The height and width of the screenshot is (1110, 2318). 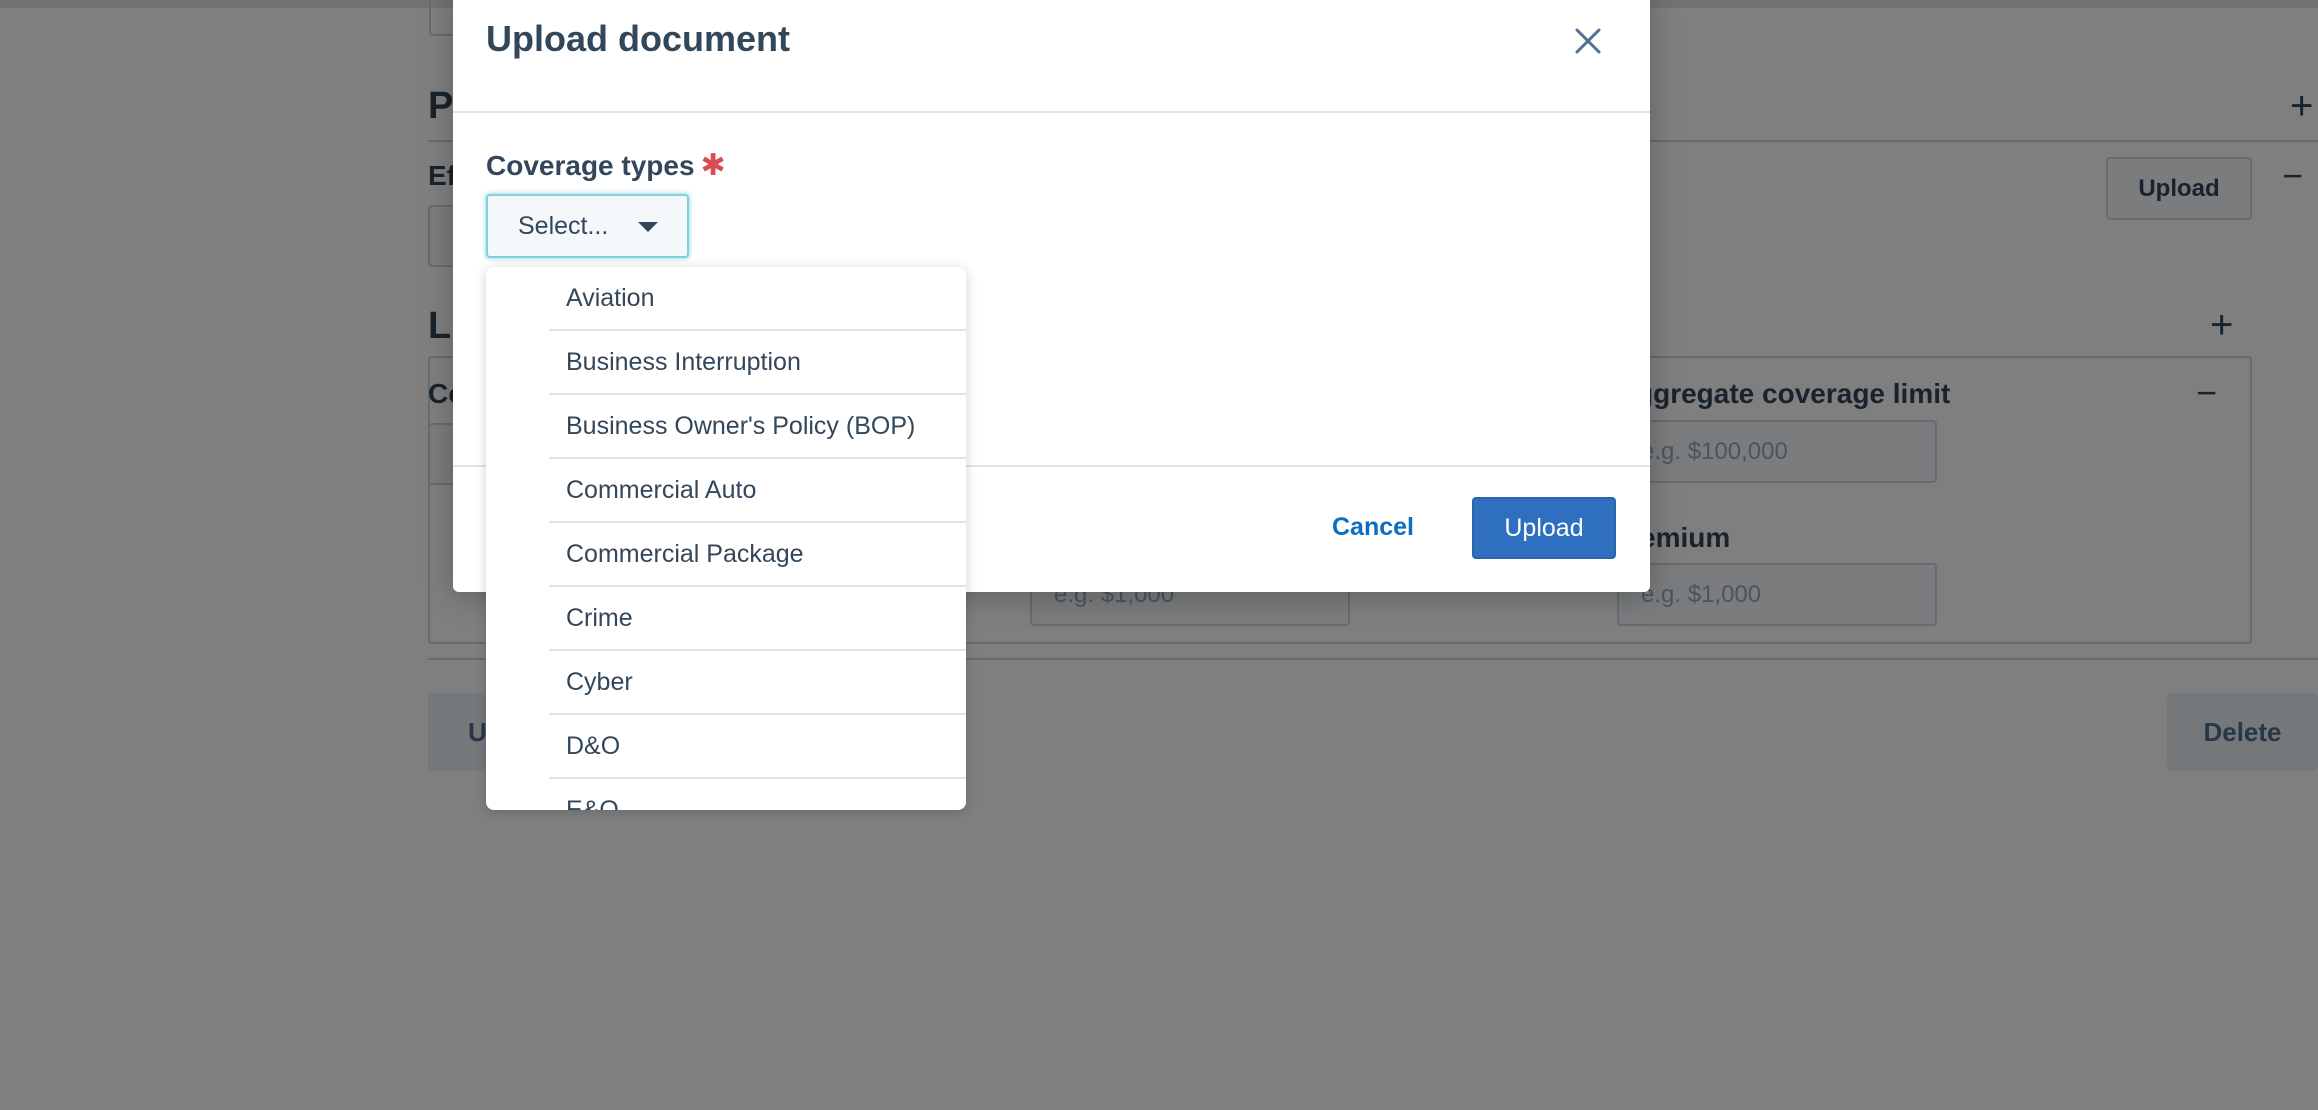 I want to click on upload-button: Upload, so click(x=1544, y=528).